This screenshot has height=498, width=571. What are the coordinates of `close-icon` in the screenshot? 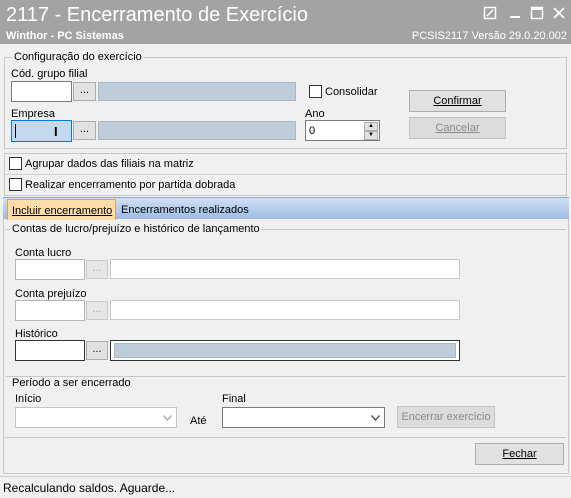 It's located at (560, 13).